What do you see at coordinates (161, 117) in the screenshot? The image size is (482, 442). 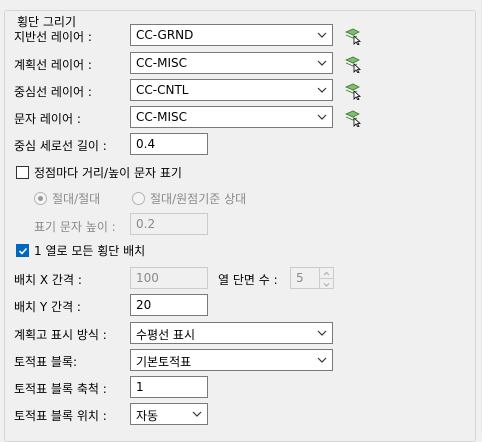 I see `text-layer-value: CC-MISC` at bounding box center [161, 117].